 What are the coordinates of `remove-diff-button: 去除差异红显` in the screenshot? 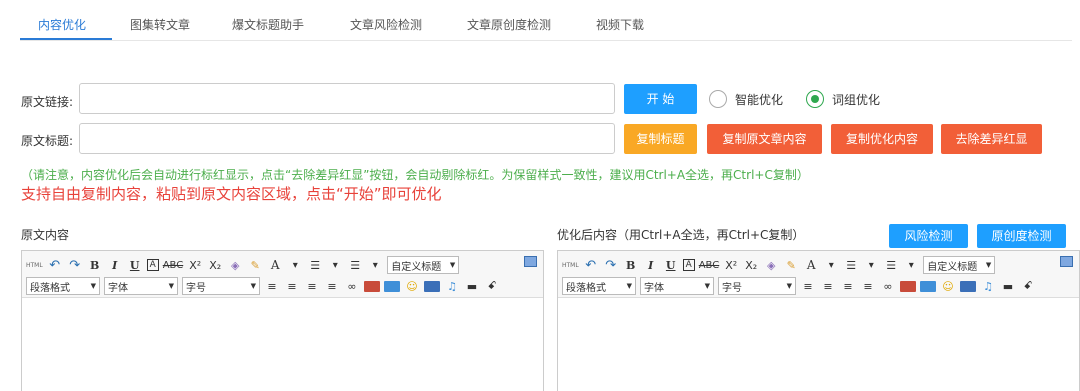 It's located at (991, 139).